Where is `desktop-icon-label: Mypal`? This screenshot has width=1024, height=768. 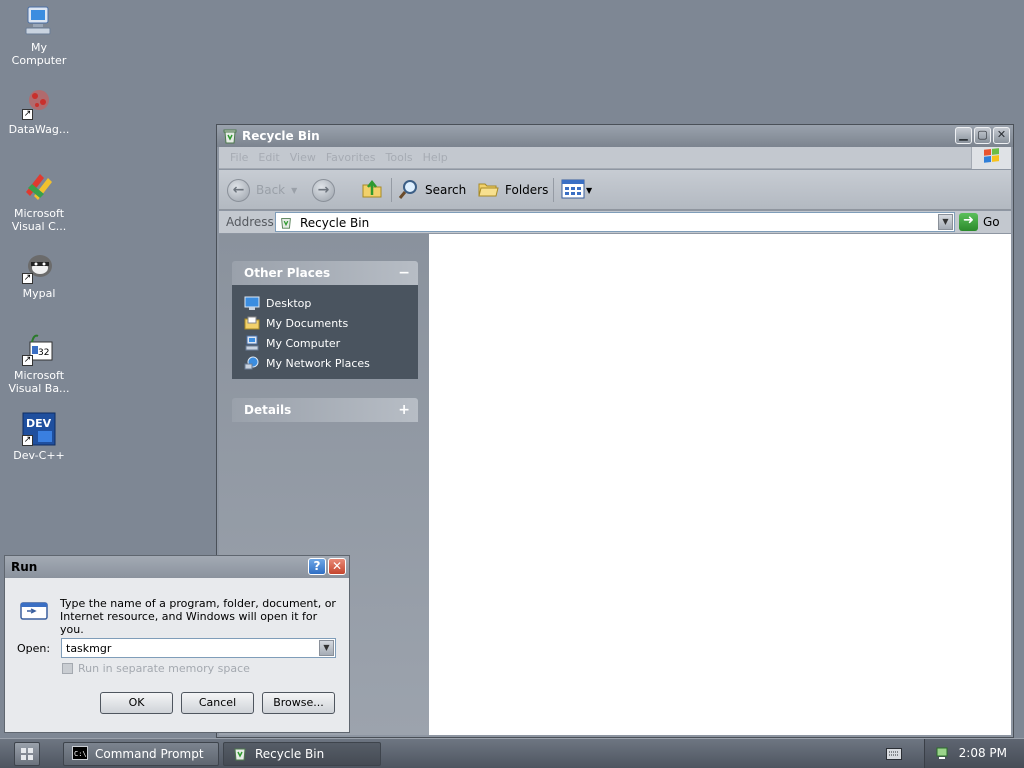
desktop-icon-label: Mypal is located at coordinates (39, 293).